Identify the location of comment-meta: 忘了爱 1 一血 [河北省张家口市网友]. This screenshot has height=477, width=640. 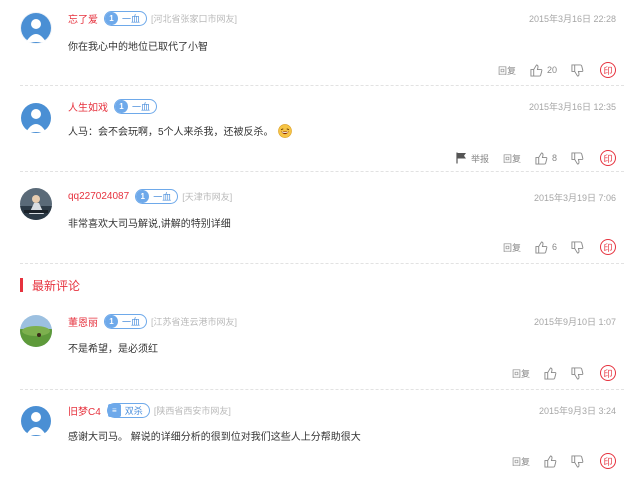
(152, 18).